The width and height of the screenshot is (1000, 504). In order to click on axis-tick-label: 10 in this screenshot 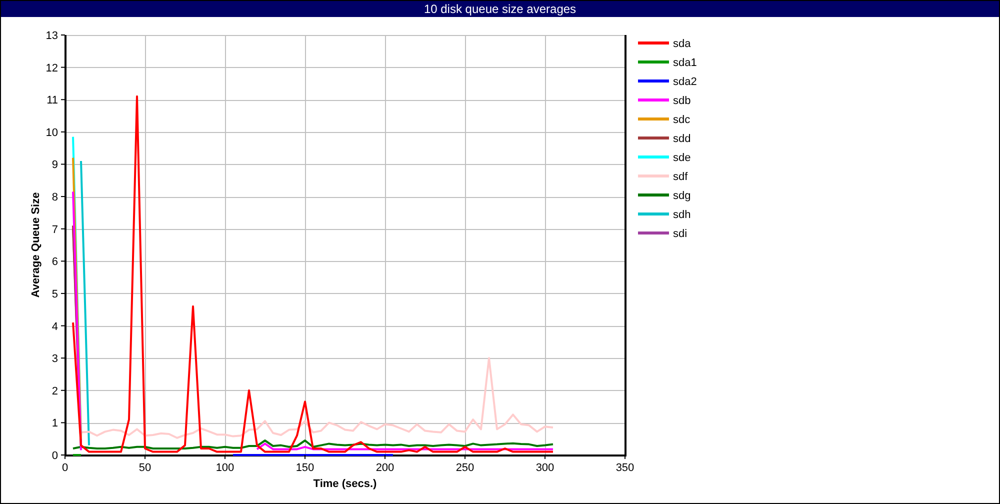, I will do `click(52, 132)`.